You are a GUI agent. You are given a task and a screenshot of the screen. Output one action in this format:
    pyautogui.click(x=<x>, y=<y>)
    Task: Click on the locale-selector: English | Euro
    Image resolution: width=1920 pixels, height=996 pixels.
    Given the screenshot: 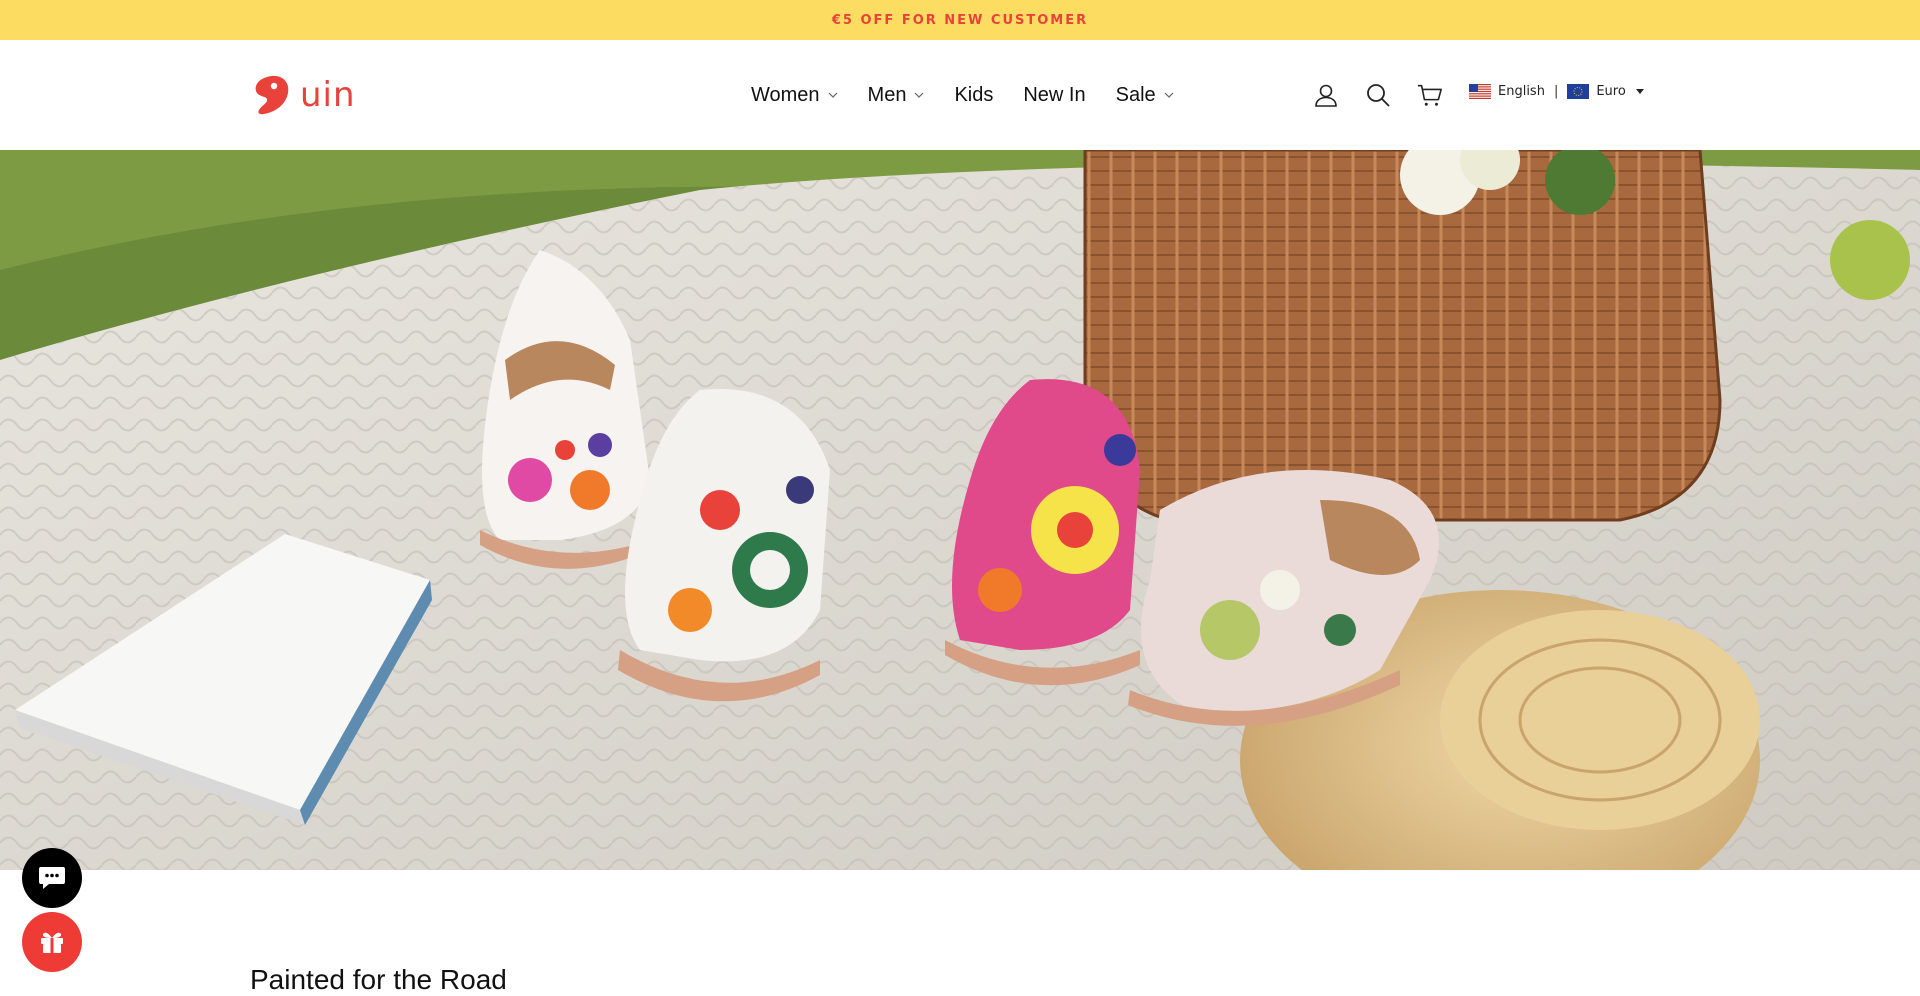 What is the action you would take?
    pyautogui.click(x=1556, y=91)
    